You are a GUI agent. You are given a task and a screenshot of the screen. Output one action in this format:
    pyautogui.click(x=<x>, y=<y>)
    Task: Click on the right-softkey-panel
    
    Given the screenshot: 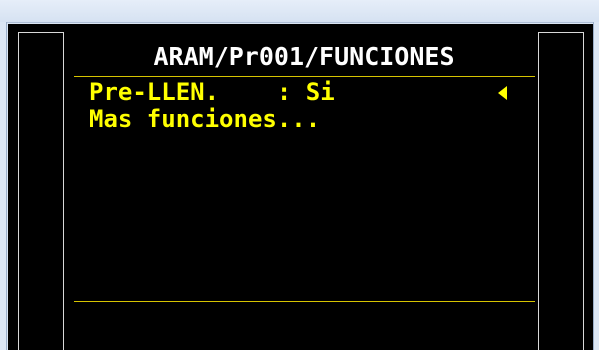 What is the action you would take?
    pyautogui.click(x=561, y=191)
    